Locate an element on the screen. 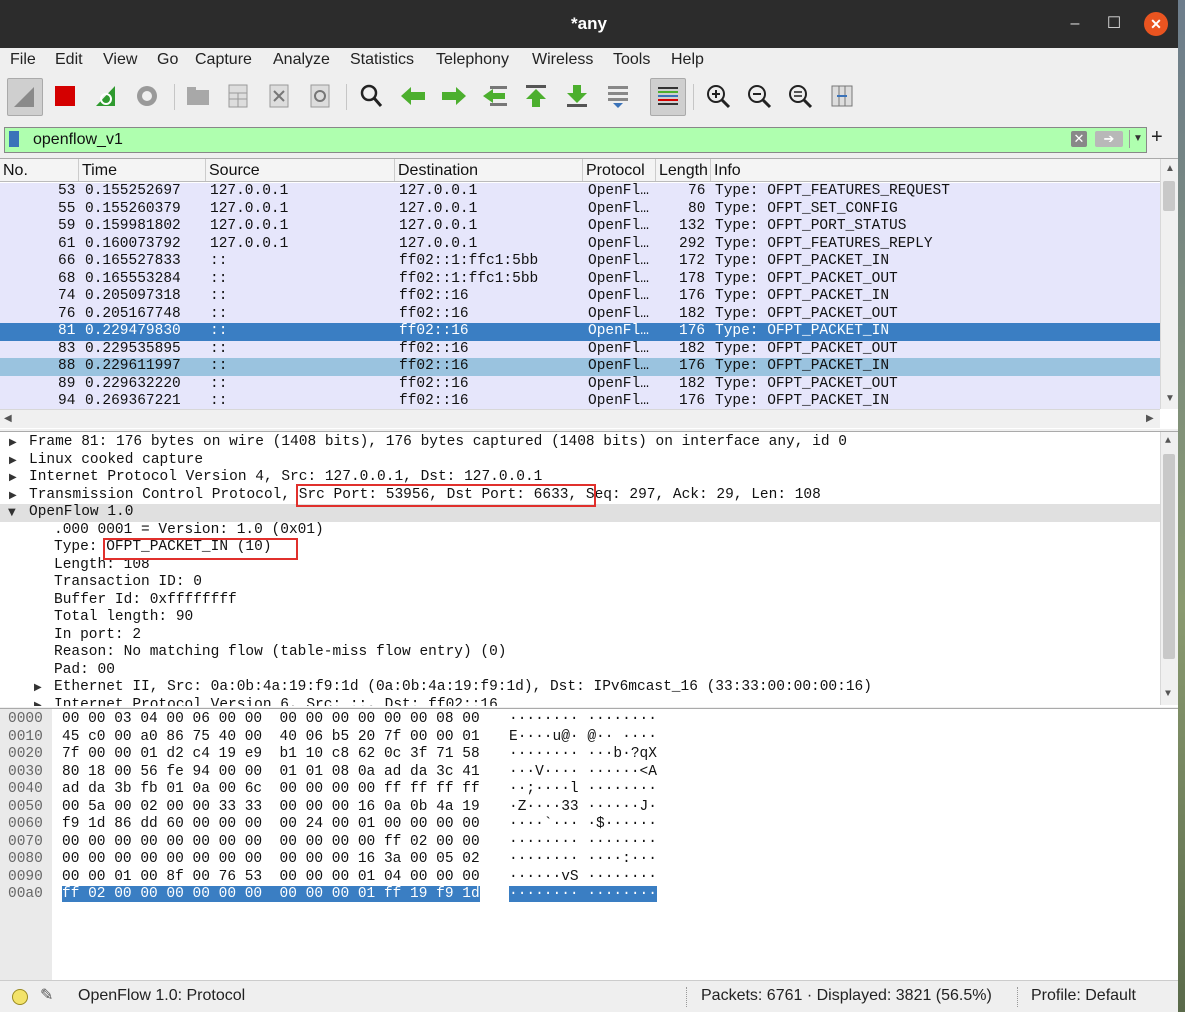 The image size is (1185, 1012). status-profile: Profile: Default is located at coordinates (1083, 996).